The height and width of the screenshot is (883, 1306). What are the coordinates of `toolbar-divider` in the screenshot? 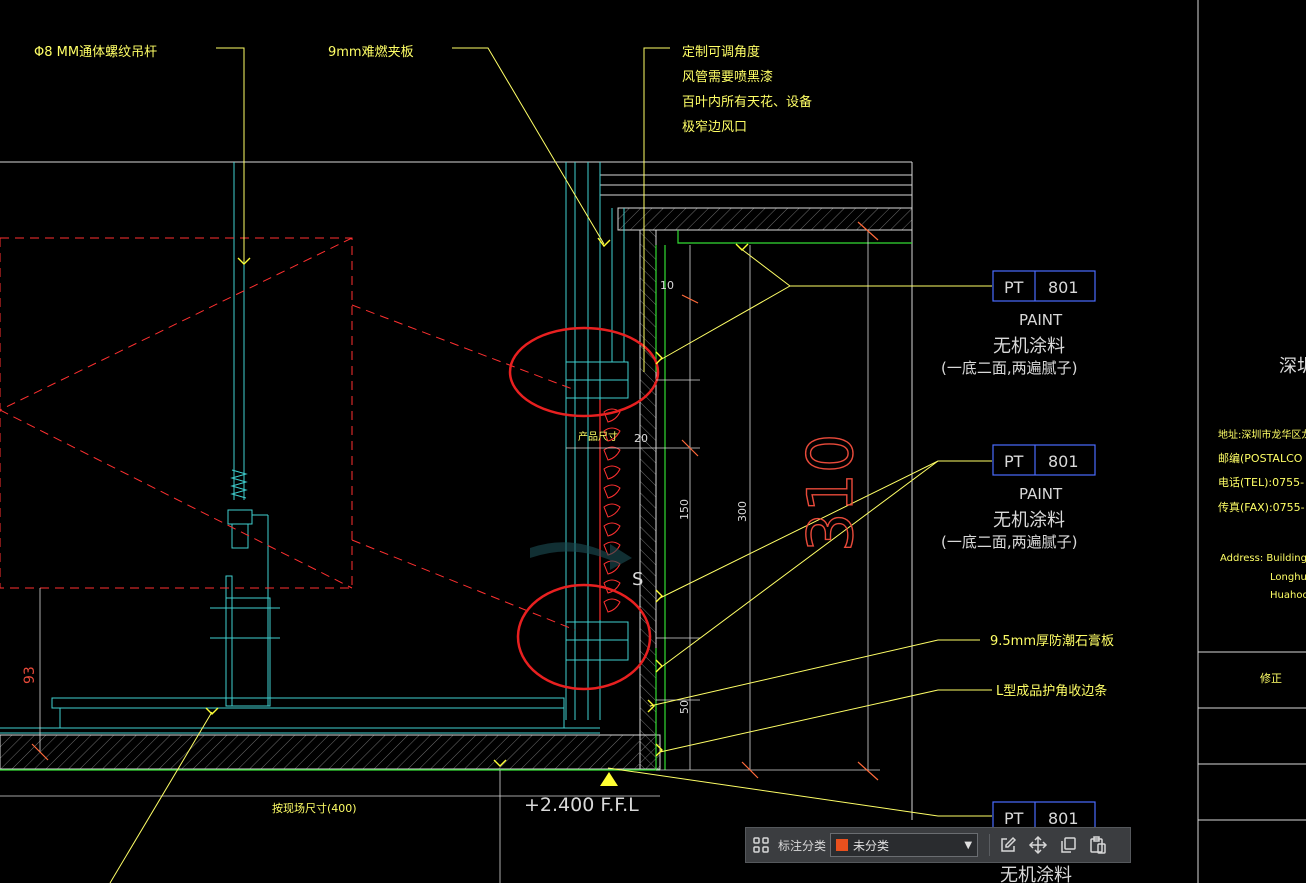 It's located at (990, 845).